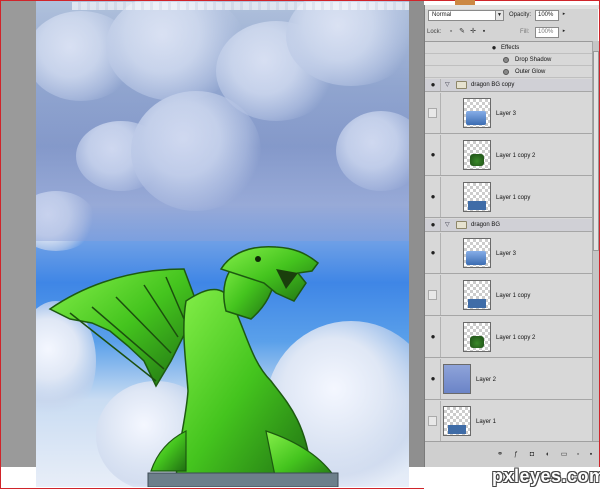  What do you see at coordinates (462, 31) in the screenshot?
I see `lock-brush-icon: ✎` at bounding box center [462, 31].